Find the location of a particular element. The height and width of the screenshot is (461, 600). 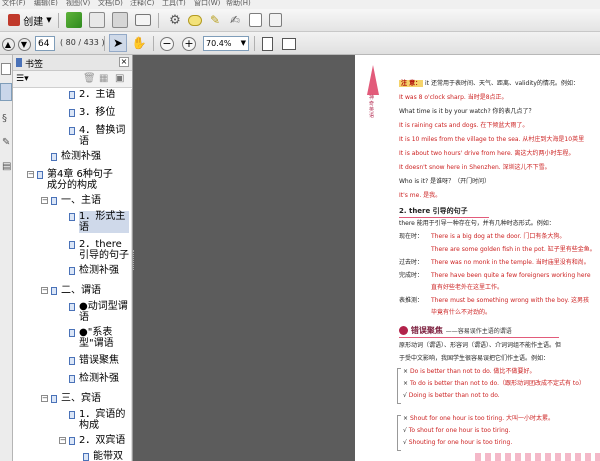

bookmark-item: 2．双宾语 is located at coordinates (105, 440).